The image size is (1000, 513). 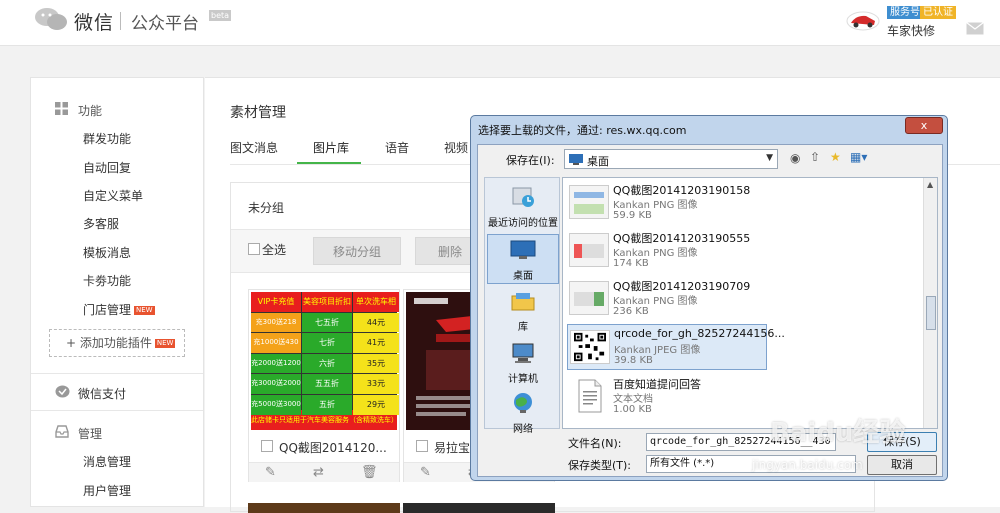 I want to click on scroll-up-icon: ▲, so click(x=930, y=184).